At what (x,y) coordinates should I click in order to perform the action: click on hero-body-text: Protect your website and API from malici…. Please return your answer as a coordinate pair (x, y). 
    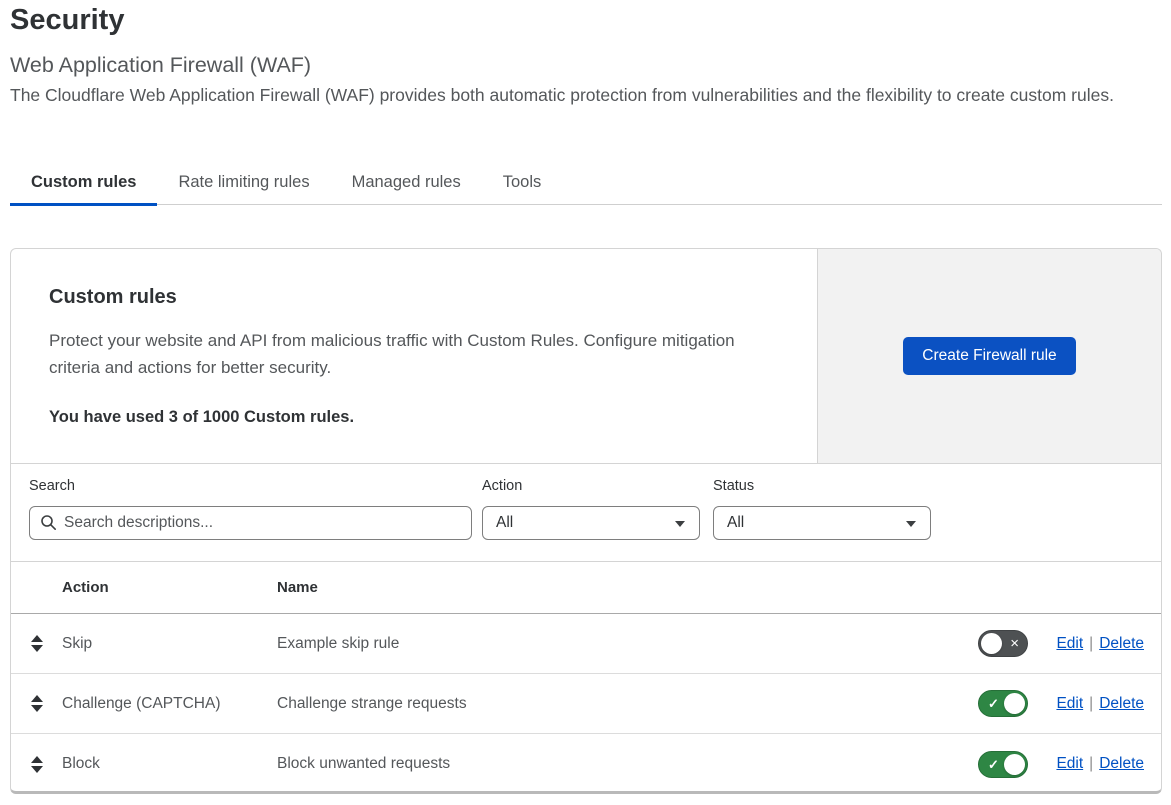
    Looking at the image, I should click on (392, 354).